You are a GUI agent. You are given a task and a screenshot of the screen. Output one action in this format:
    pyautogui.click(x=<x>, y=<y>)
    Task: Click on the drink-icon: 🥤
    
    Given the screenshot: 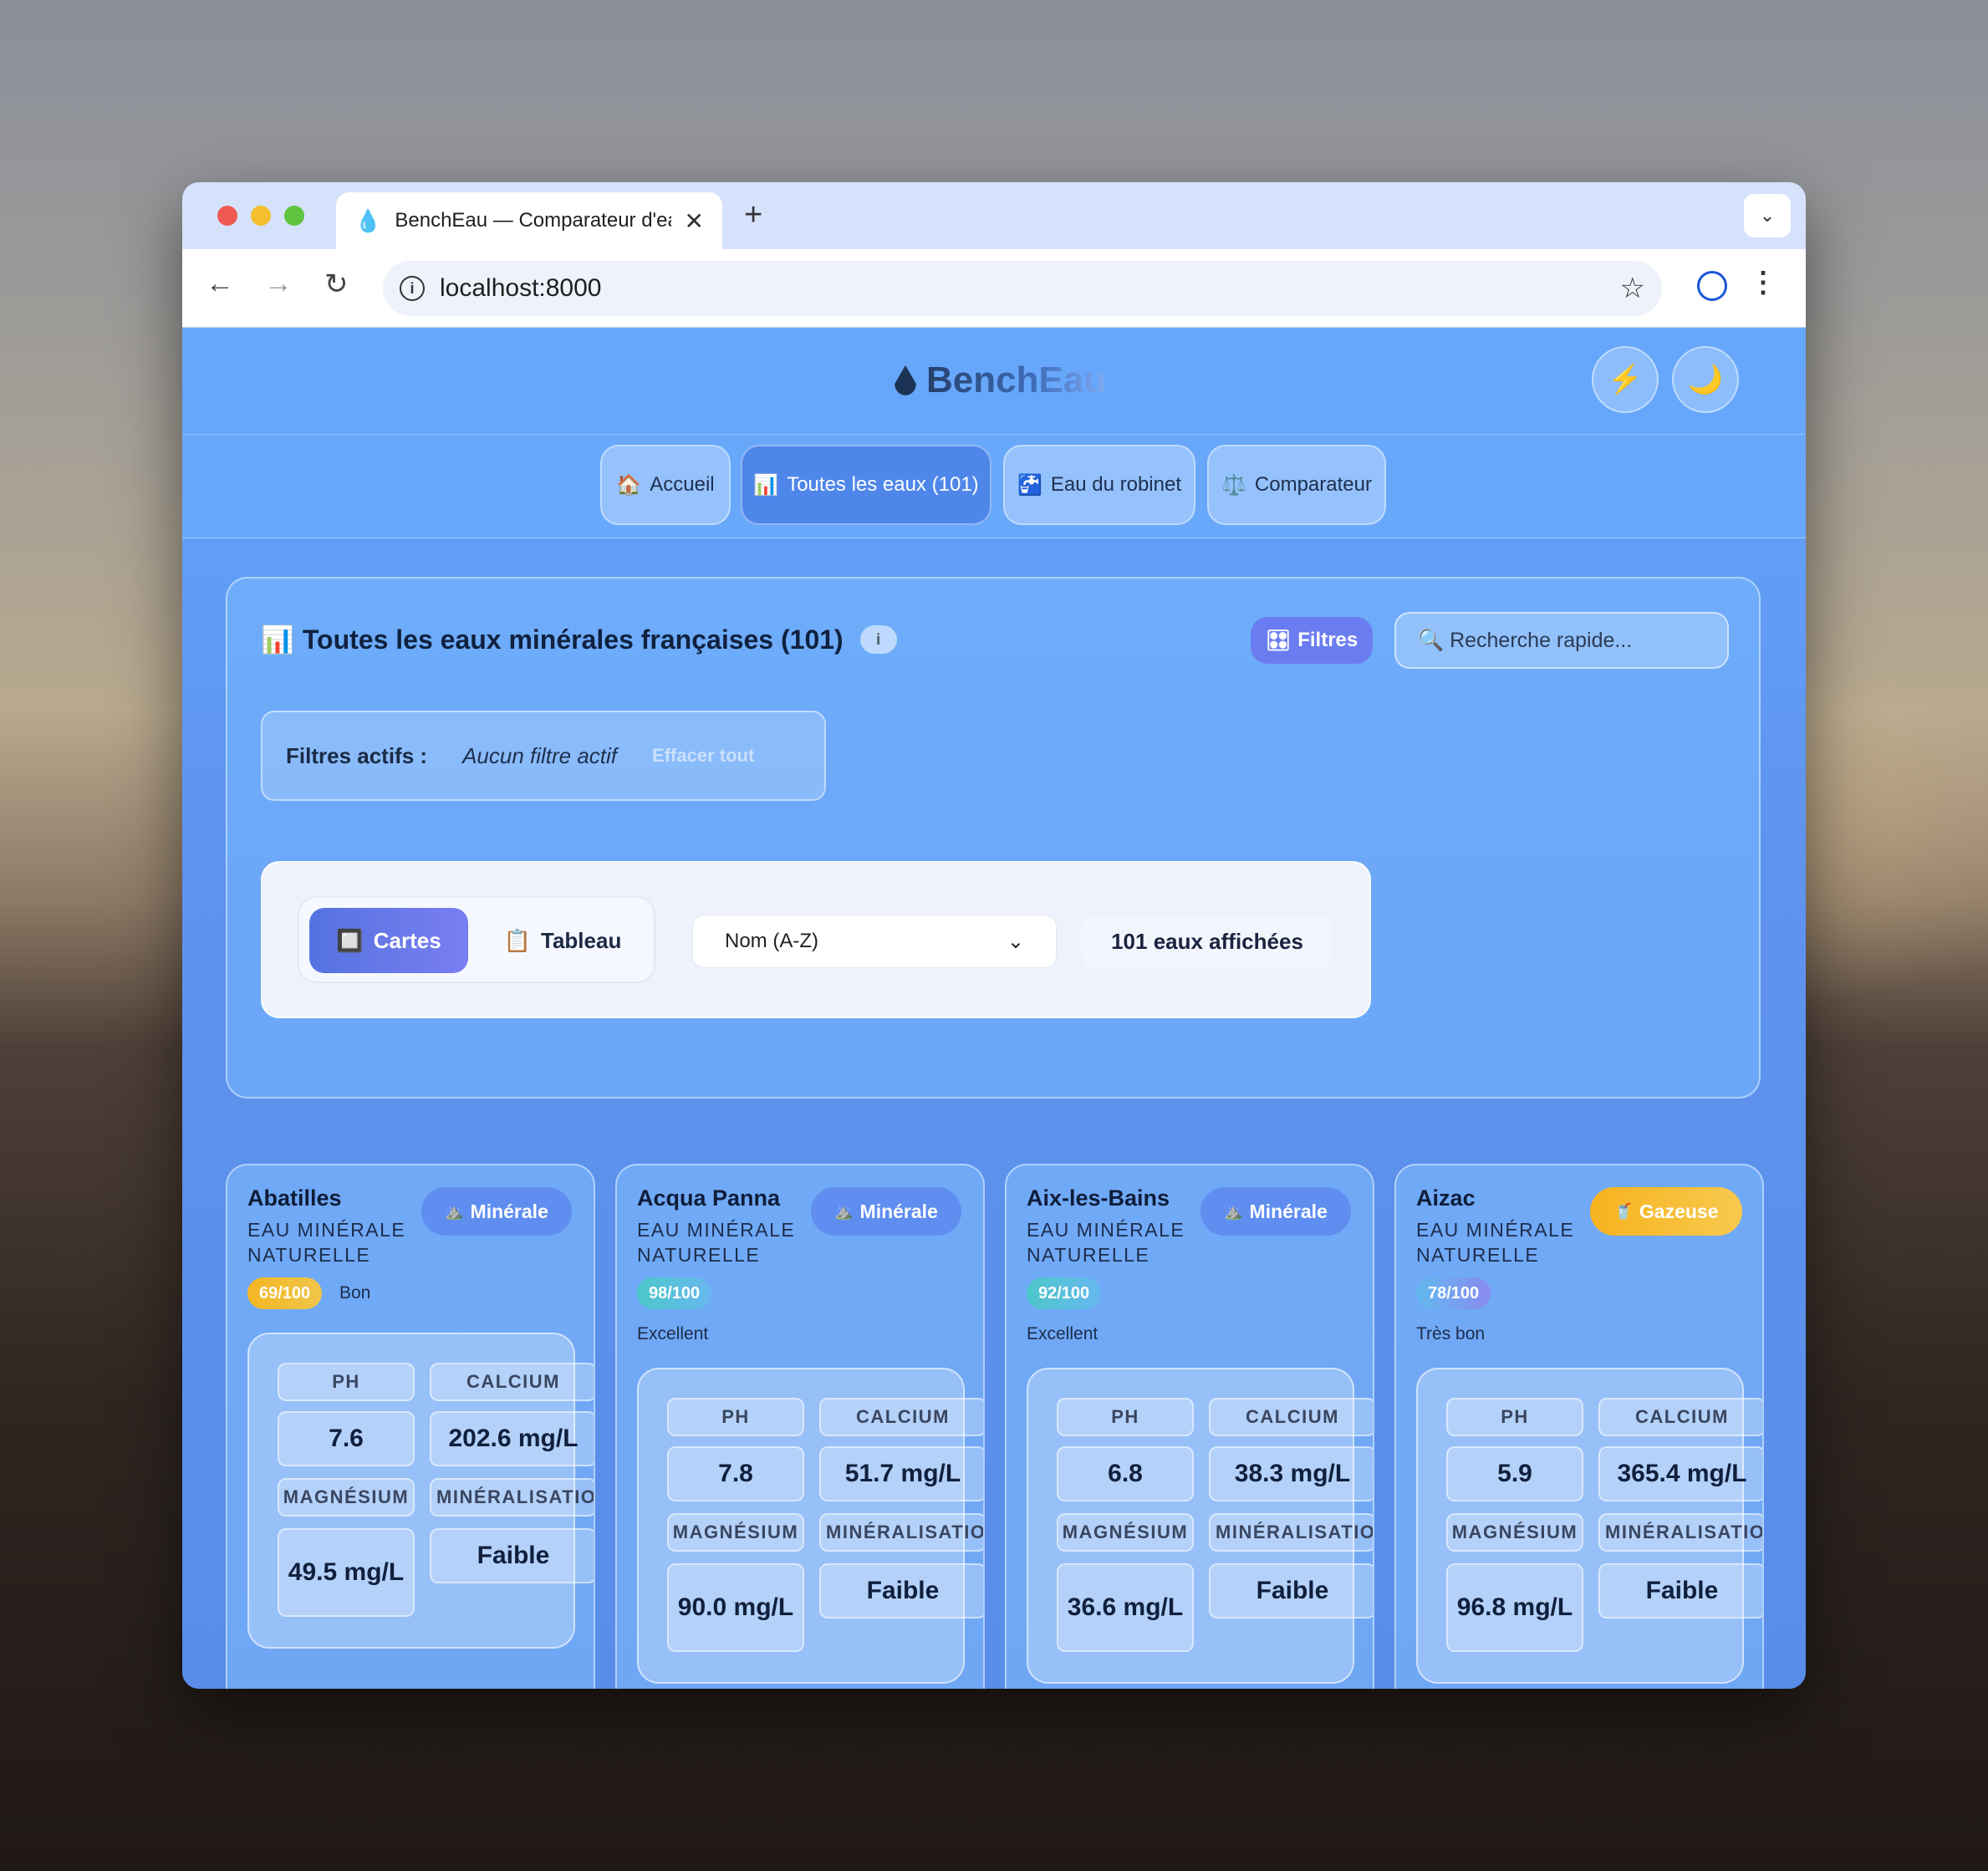 What is the action you would take?
    pyautogui.click(x=1623, y=1211)
    